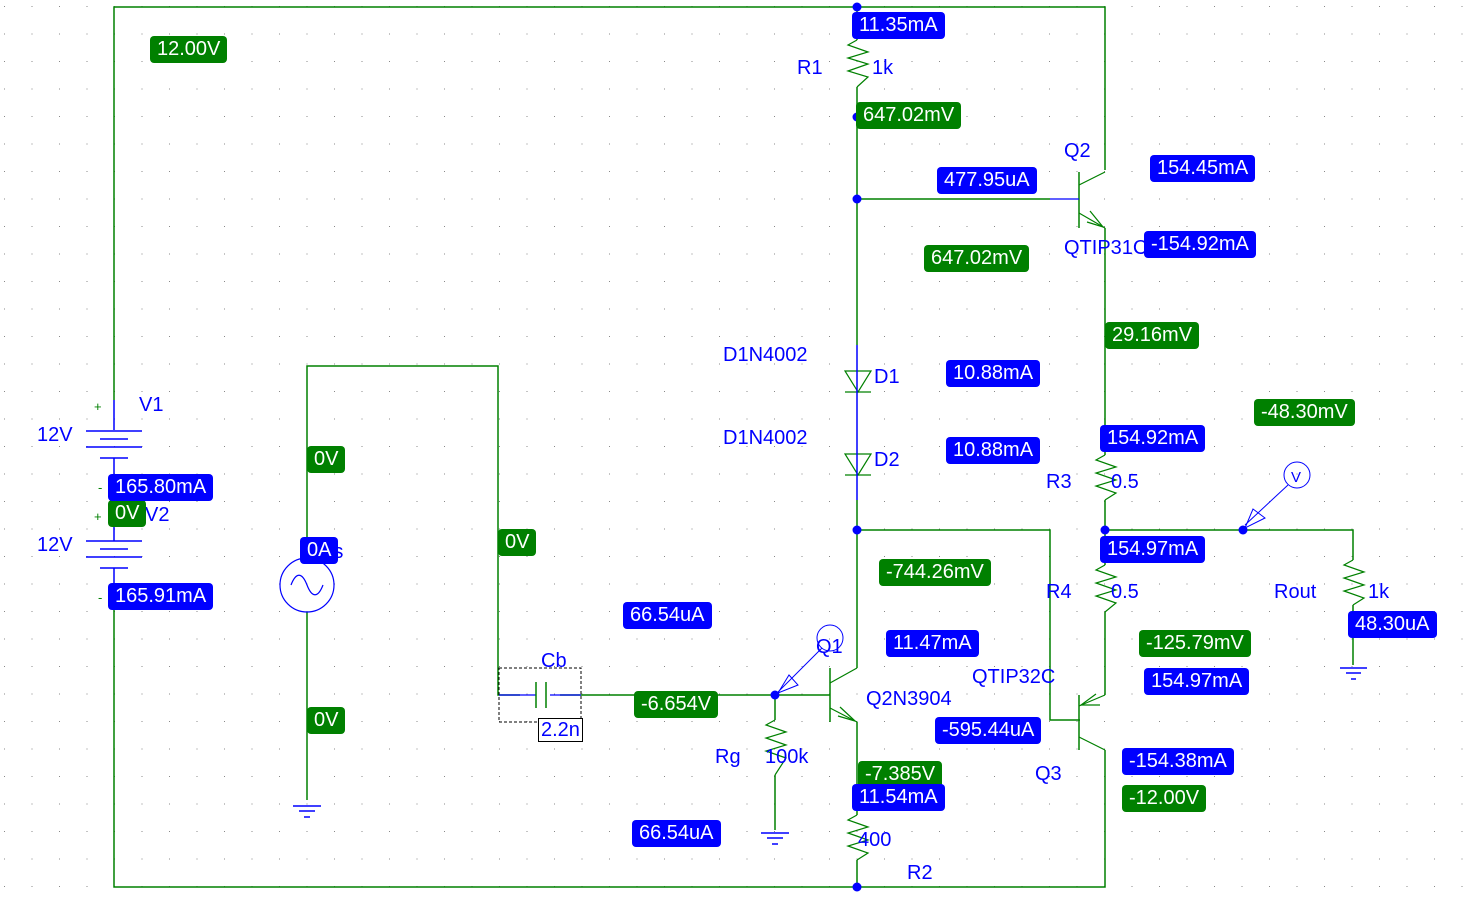 The width and height of the screenshot is (1467, 909). What do you see at coordinates (319, 550) in the screenshot?
I see `current-tag-vs: 0A` at bounding box center [319, 550].